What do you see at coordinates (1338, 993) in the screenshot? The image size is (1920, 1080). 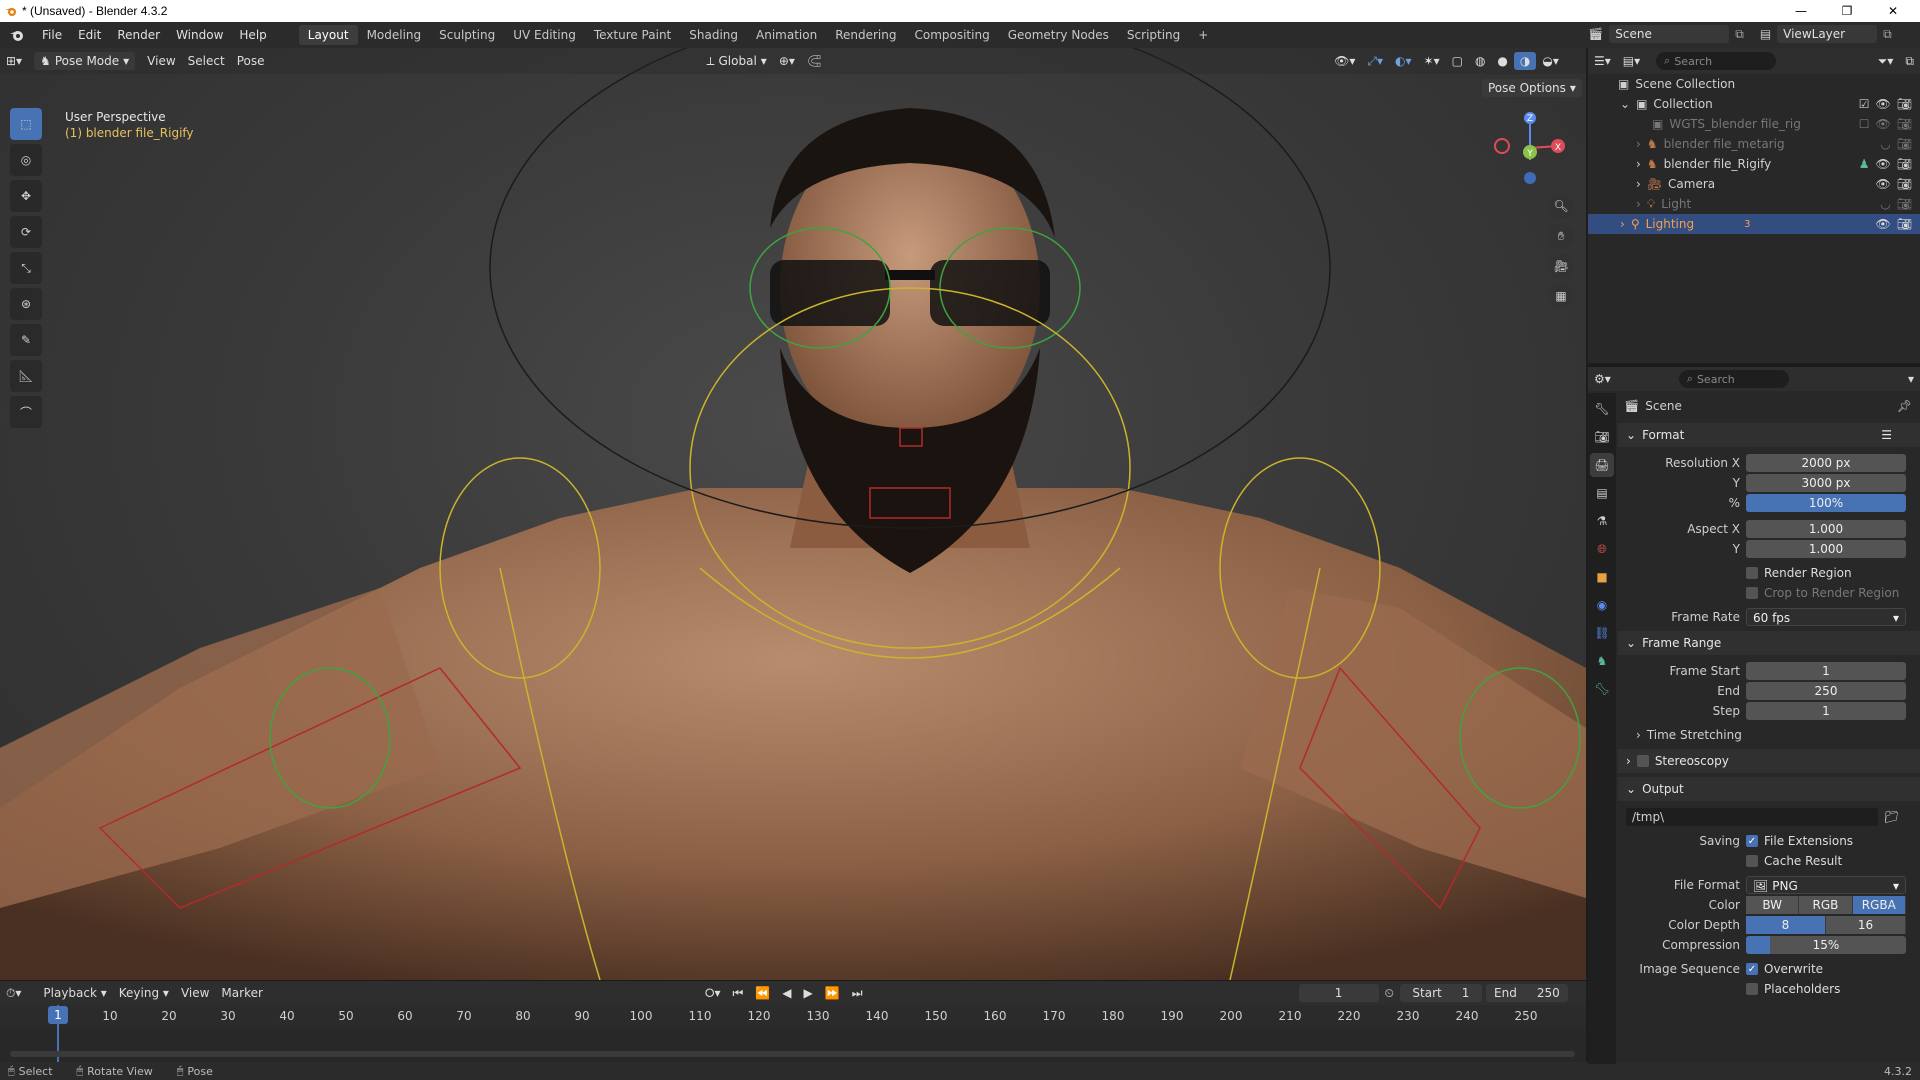 I see `current-frame-field: 1` at bounding box center [1338, 993].